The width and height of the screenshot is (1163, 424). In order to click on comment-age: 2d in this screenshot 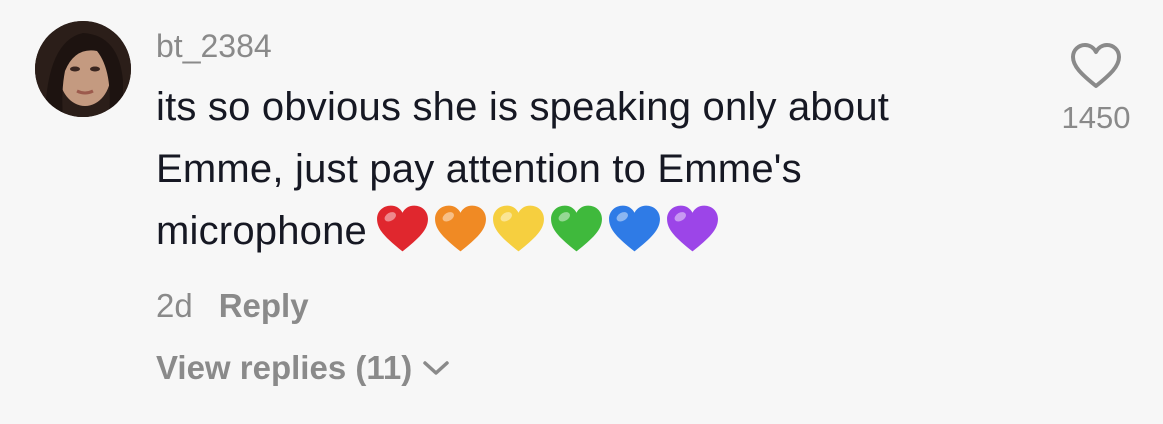, I will do `click(174, 305)`.